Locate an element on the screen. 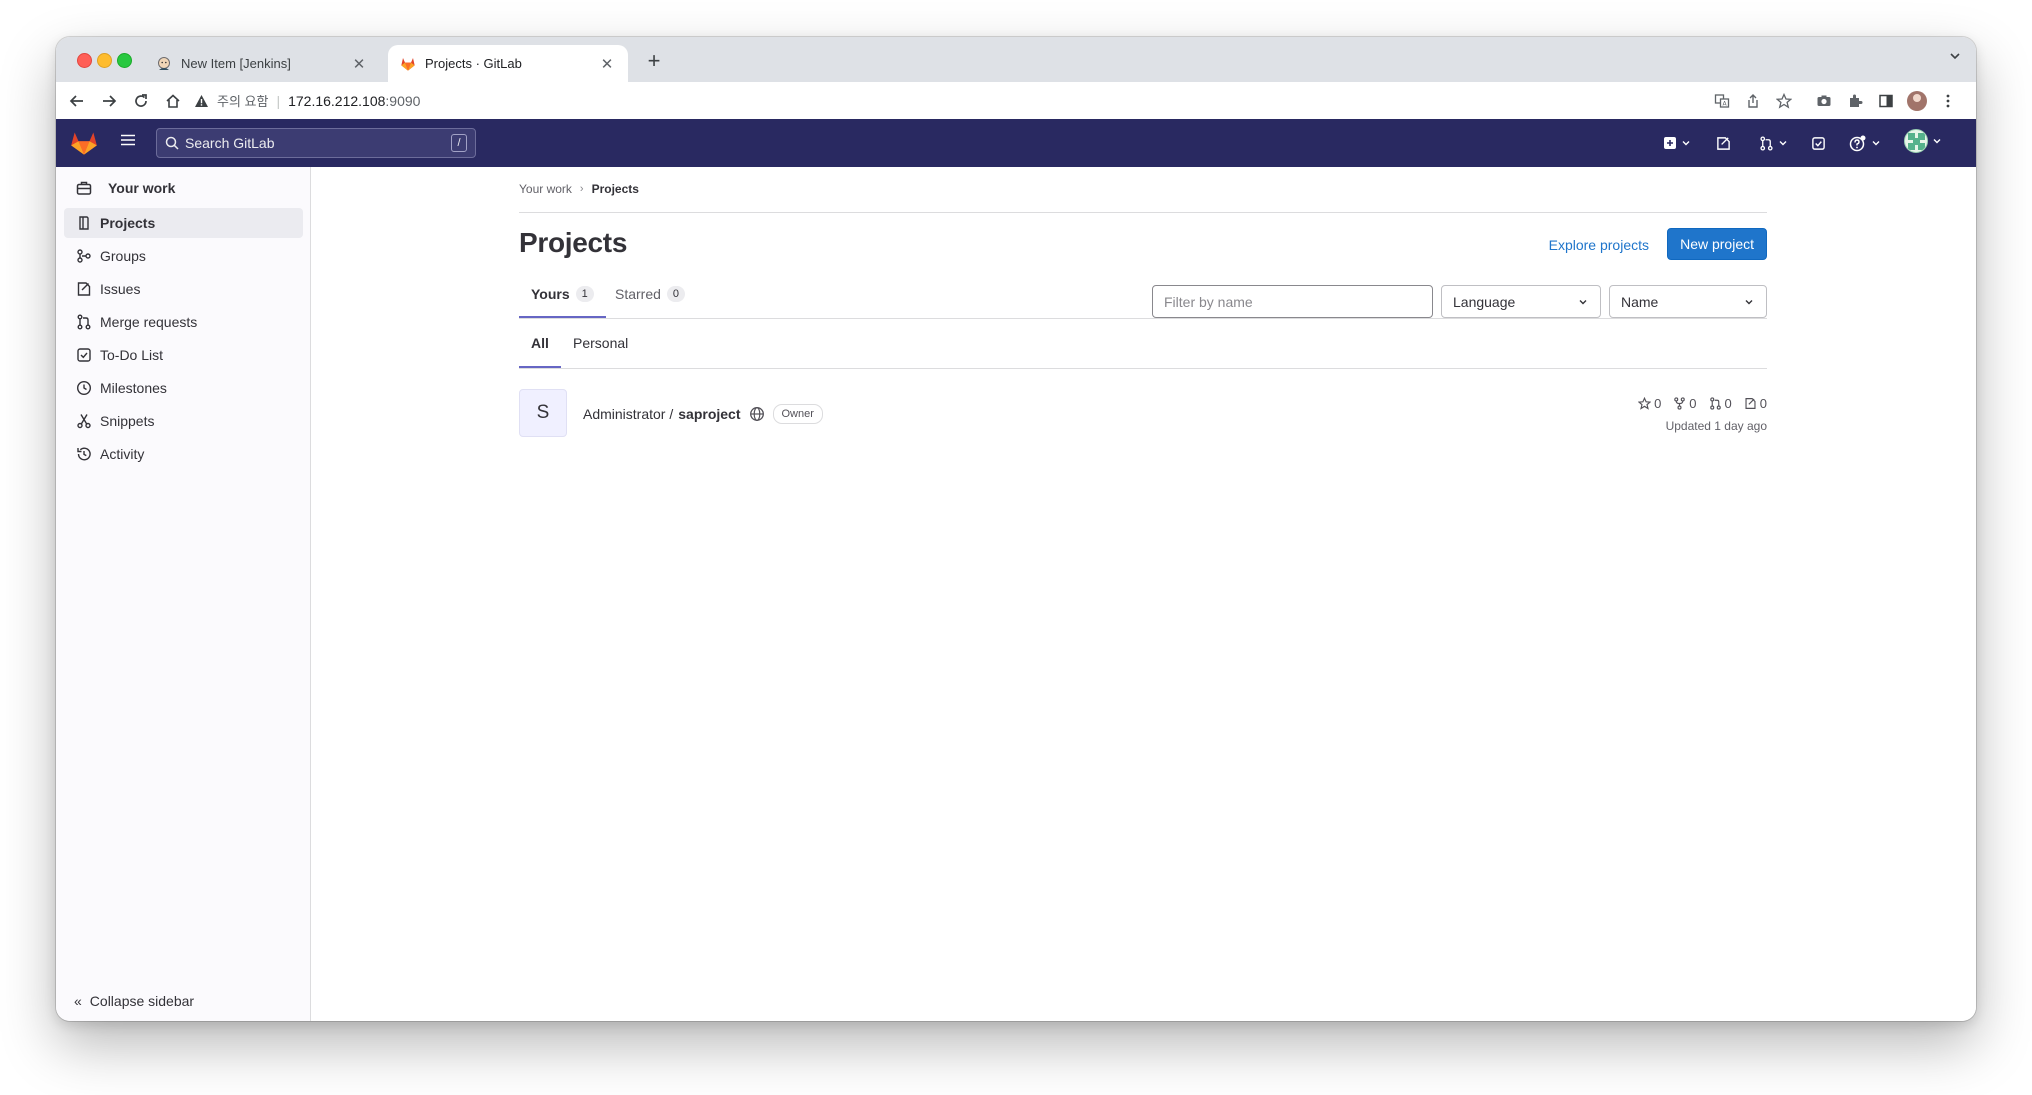  double-chevron-left-icon: « is located at coordinates (78, 1001).